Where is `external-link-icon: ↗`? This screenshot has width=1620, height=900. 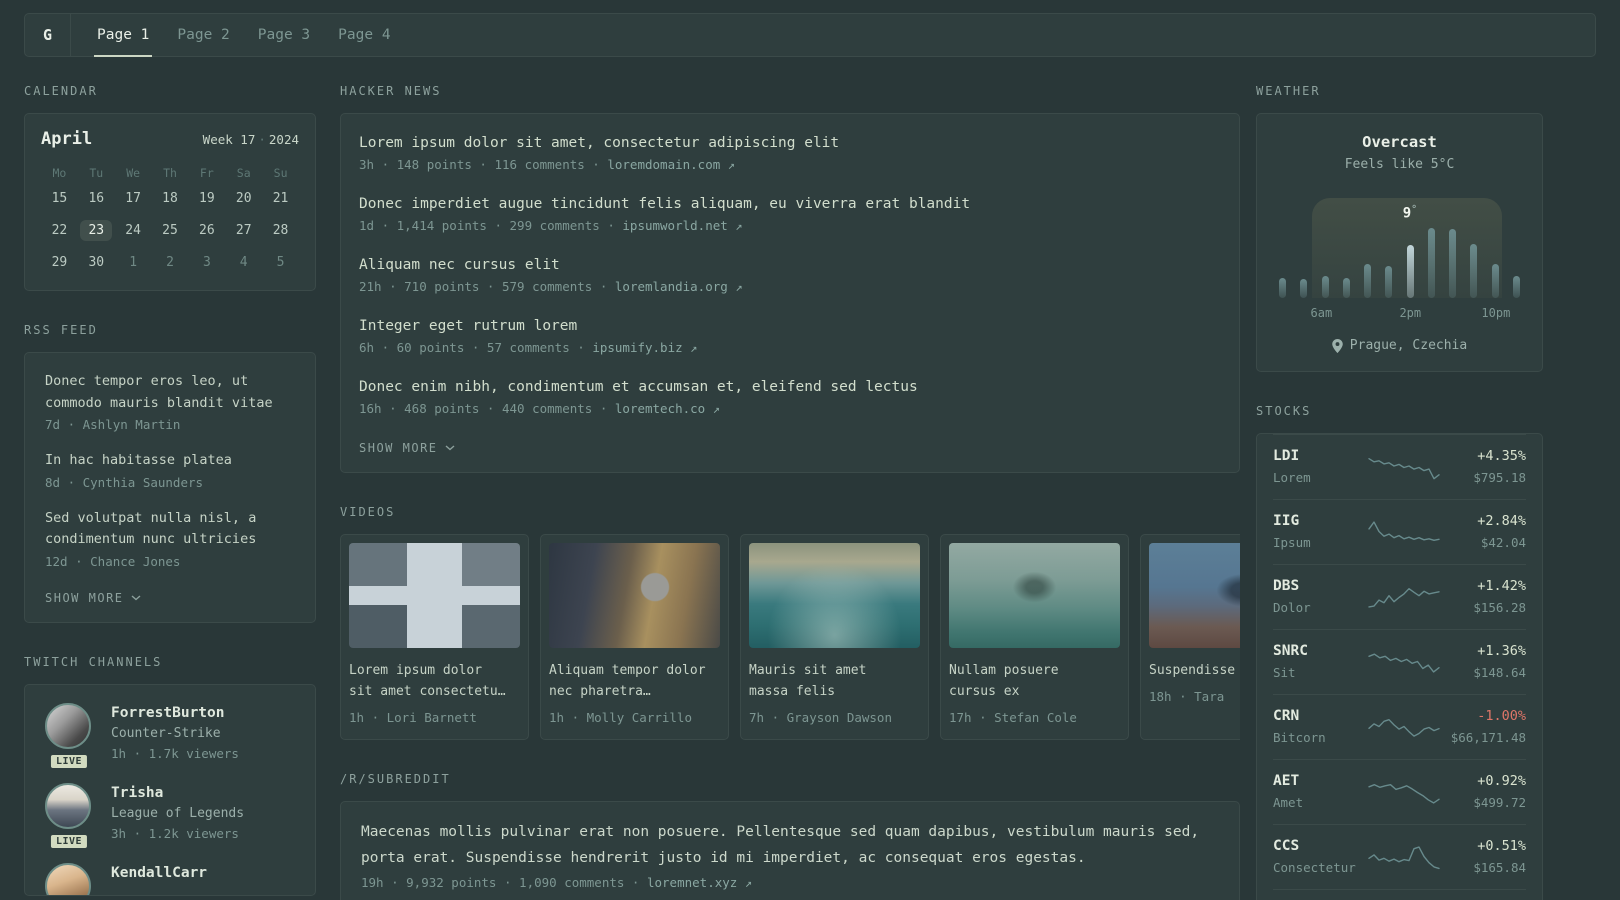
external-link-icon: ↗ is located at coordinates (739, 226).